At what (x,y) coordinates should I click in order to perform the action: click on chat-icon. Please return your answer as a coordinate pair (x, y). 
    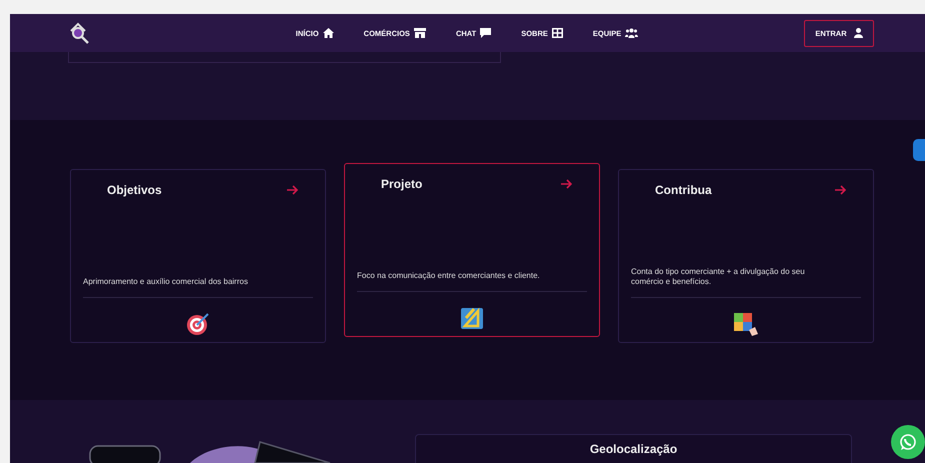
    Looking at the image, I should click on (486, 33).